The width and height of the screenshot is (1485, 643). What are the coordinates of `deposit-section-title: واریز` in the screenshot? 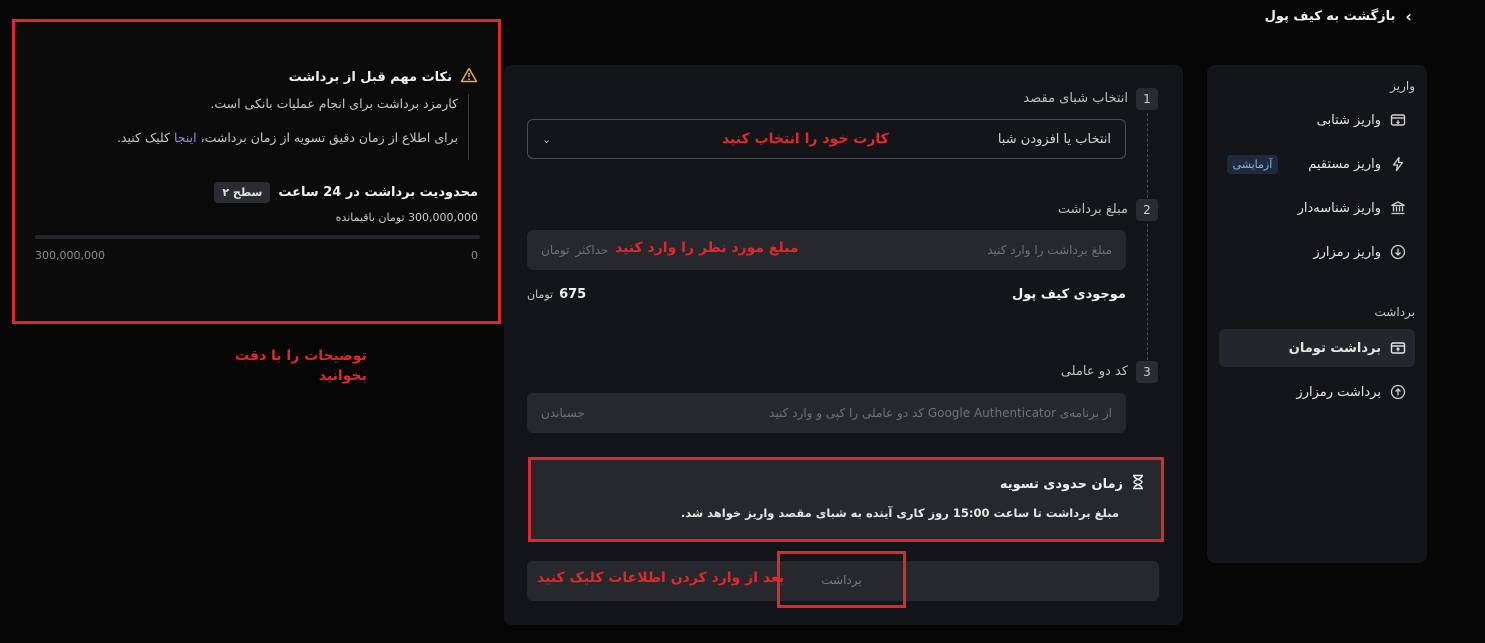 It's located at (1402, 86).